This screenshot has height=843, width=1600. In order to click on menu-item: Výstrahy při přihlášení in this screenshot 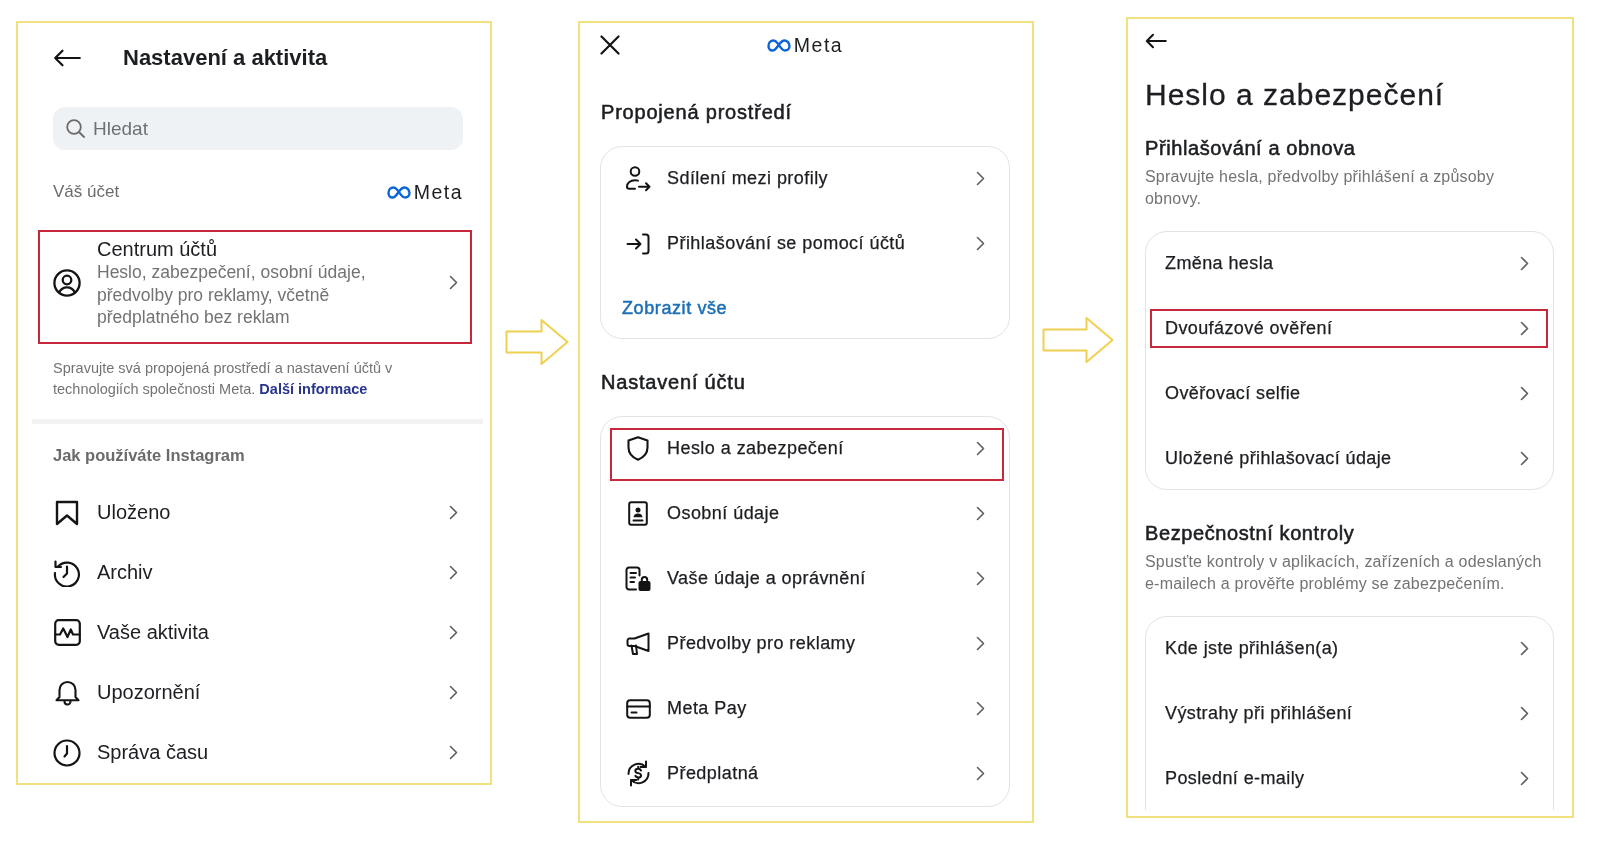, I will do `click(1349, 713)`.